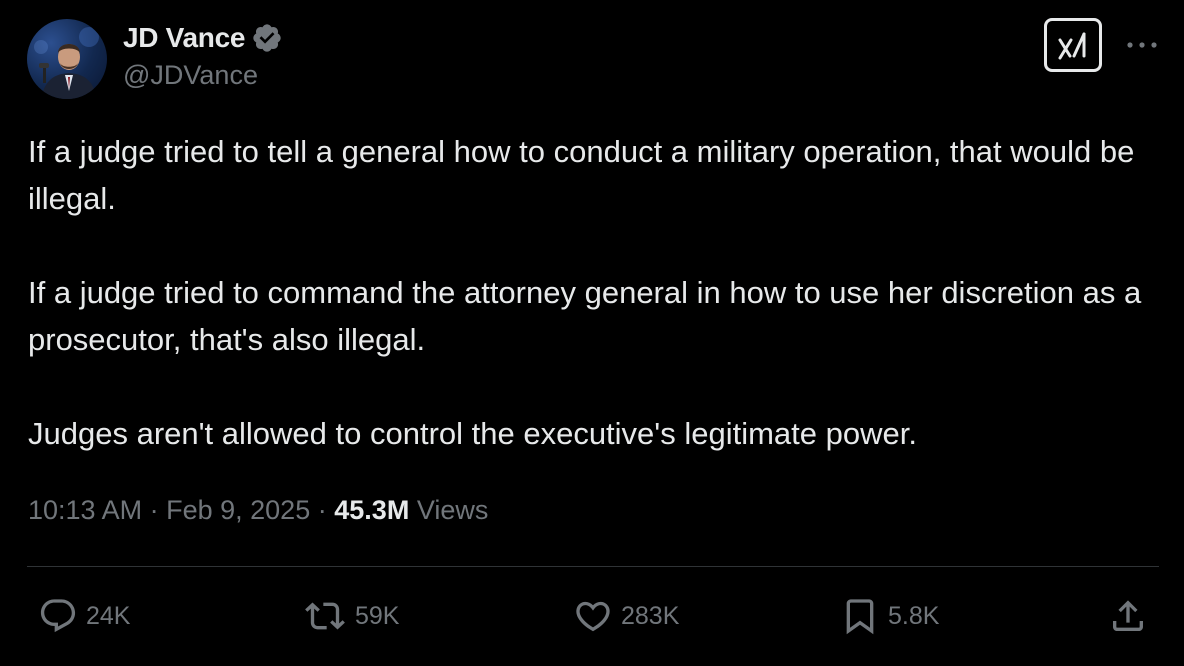 This screenshot has width=1184, height=666. I want to click on reply-button: 24K, so click(84, 616).